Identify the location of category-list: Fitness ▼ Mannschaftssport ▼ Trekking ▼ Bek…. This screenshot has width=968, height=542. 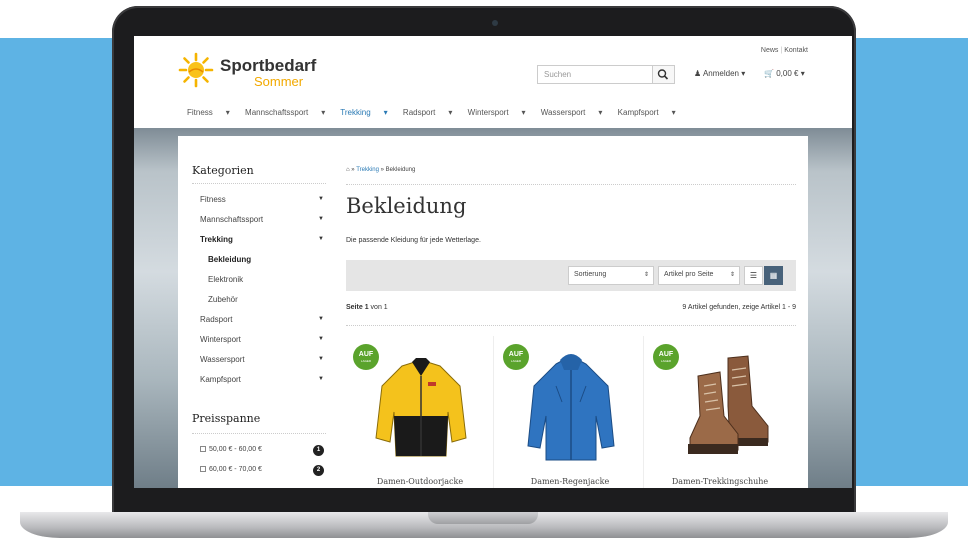
(262, 295).